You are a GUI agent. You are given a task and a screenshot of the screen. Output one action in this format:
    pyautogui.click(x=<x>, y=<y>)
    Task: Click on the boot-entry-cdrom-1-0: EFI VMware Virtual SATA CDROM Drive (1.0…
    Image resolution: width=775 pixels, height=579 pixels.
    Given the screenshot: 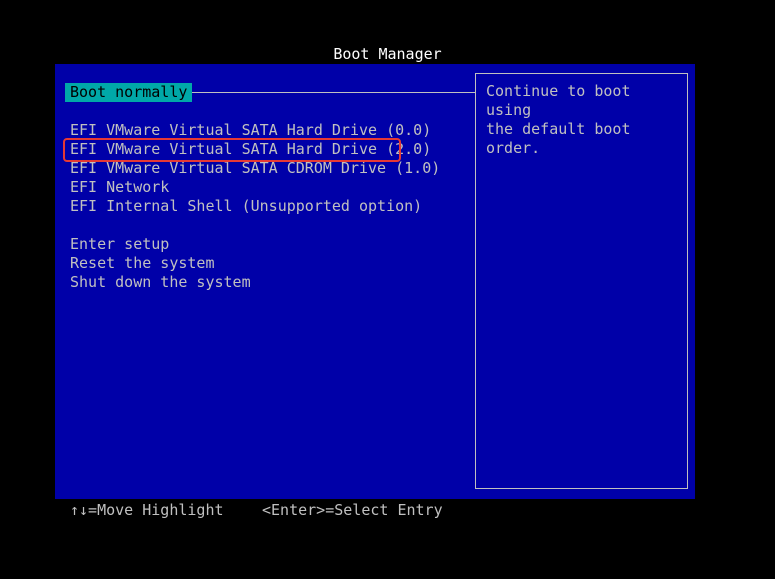 What is the action you would take?
    pyautogui.click(x=255, y=168)
    